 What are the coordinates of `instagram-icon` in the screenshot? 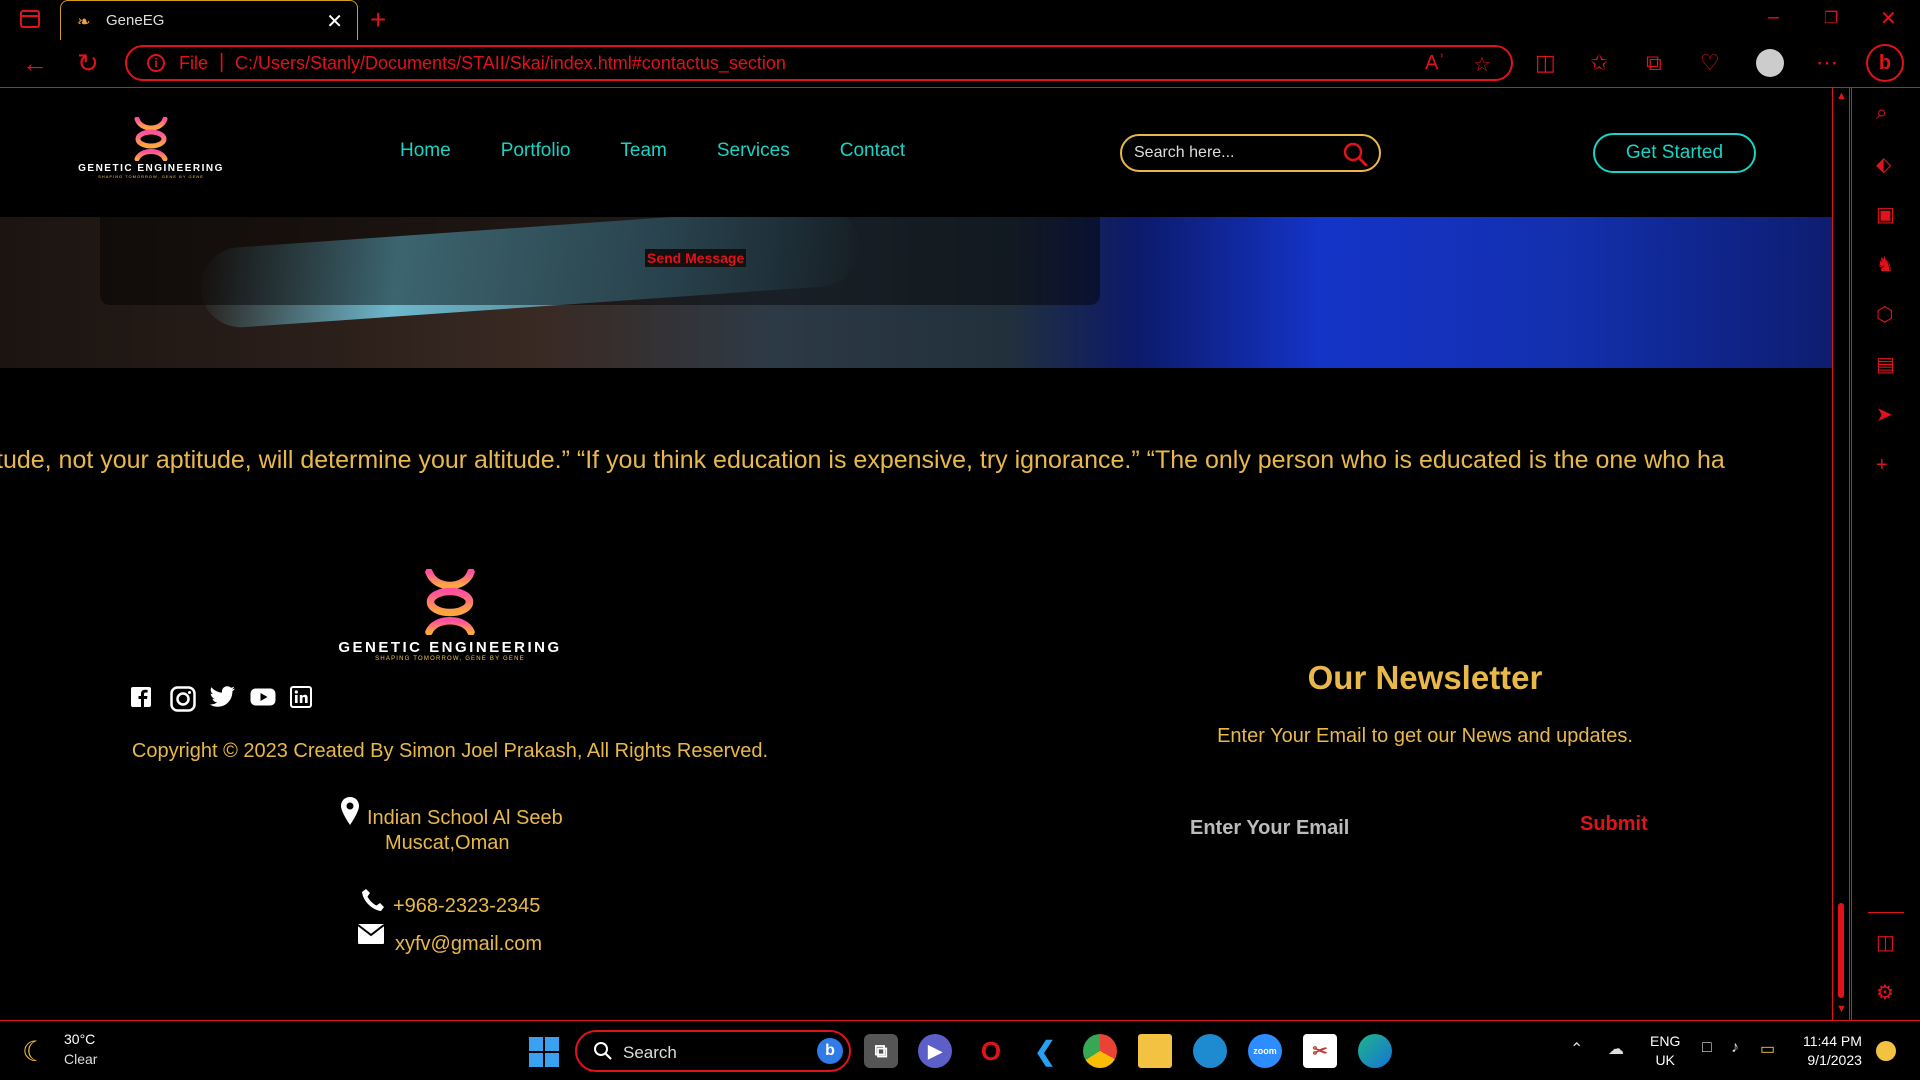 It's located at (183, 699).